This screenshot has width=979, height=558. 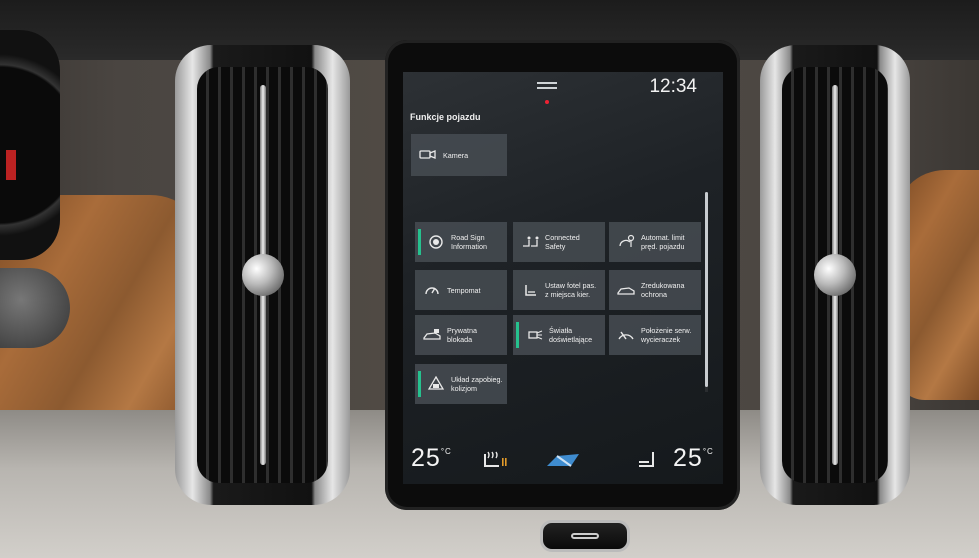 I want to click on road-sign-icon, so click(x=436, y=242).